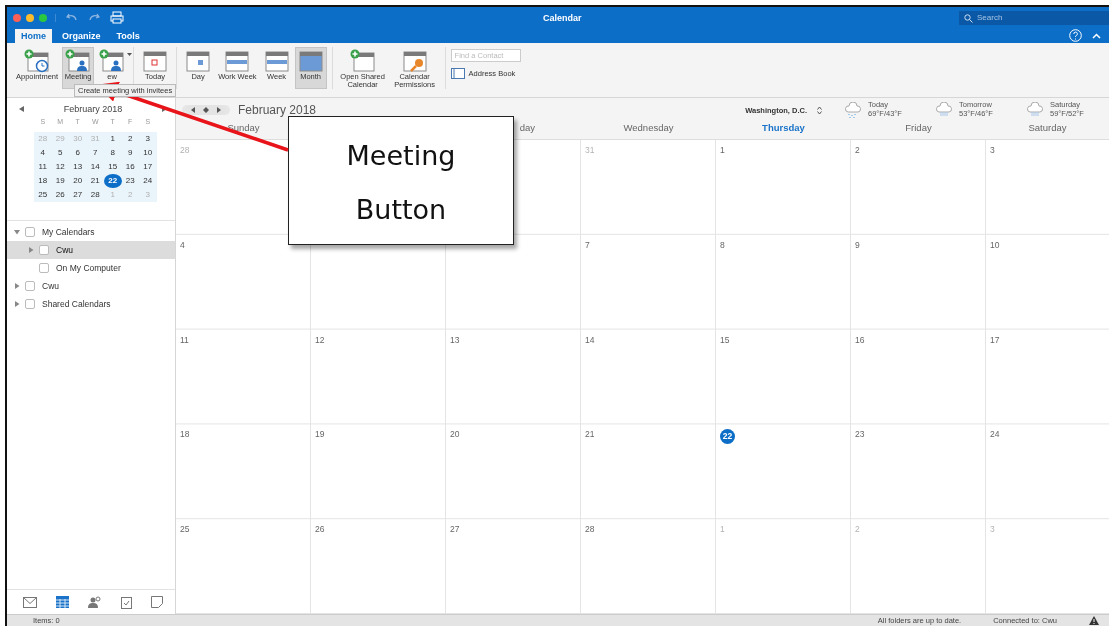 Image resolution: width=1109 pixels, height=626 pixels. I want to click on mini-calendar-day: 5, so click(60, 153).